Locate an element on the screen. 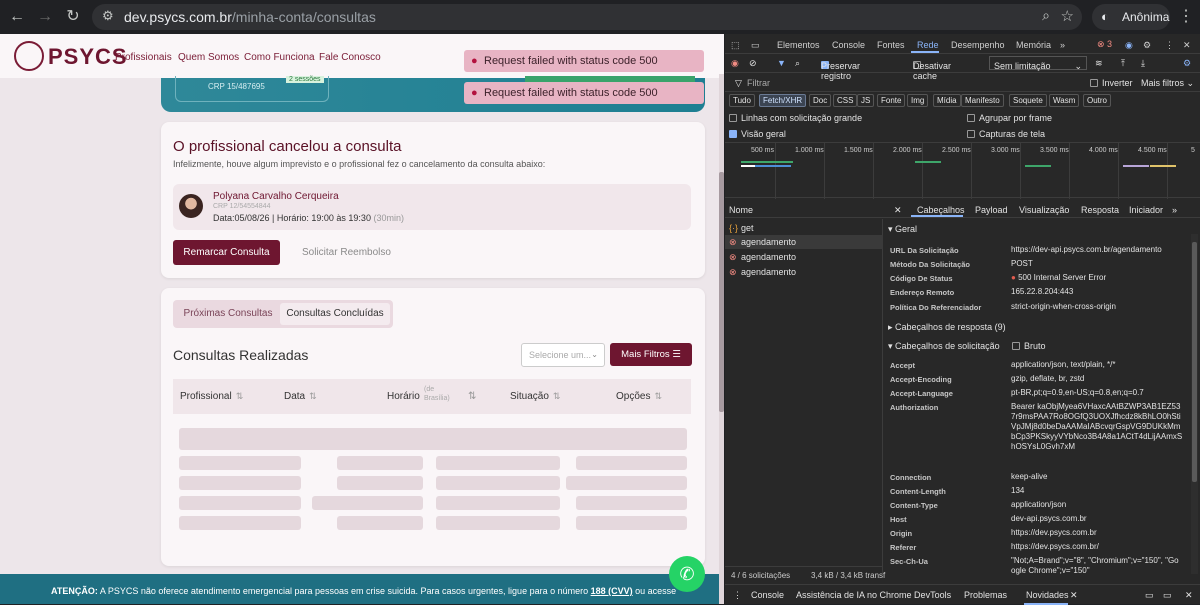  drawer-tab-novidades: Novidades is located at coordinates (1047, 595).